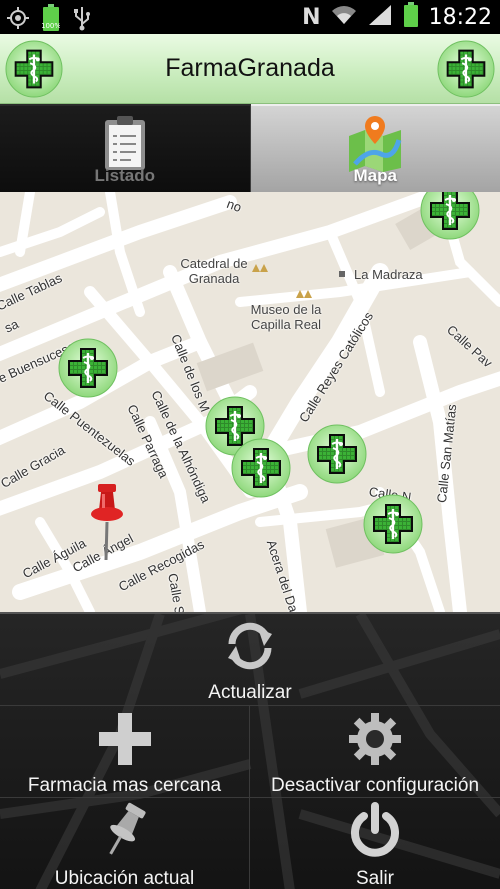  I want to click on menu-item-actualizar: Actualizar, so click(250, 659).